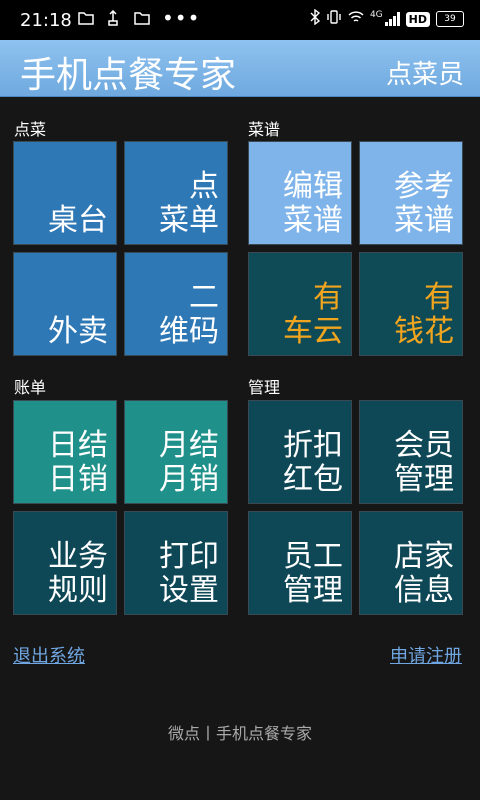  I want to click on tile-money-flower: 有 钱花, so click(411, 304).